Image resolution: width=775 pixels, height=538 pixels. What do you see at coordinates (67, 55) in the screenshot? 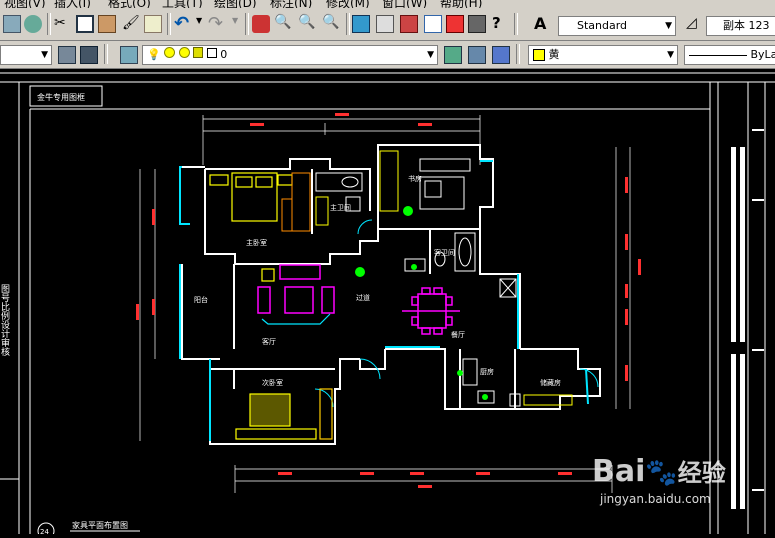
I see `workspace-settings-icon` at bounding box center [67, 55].